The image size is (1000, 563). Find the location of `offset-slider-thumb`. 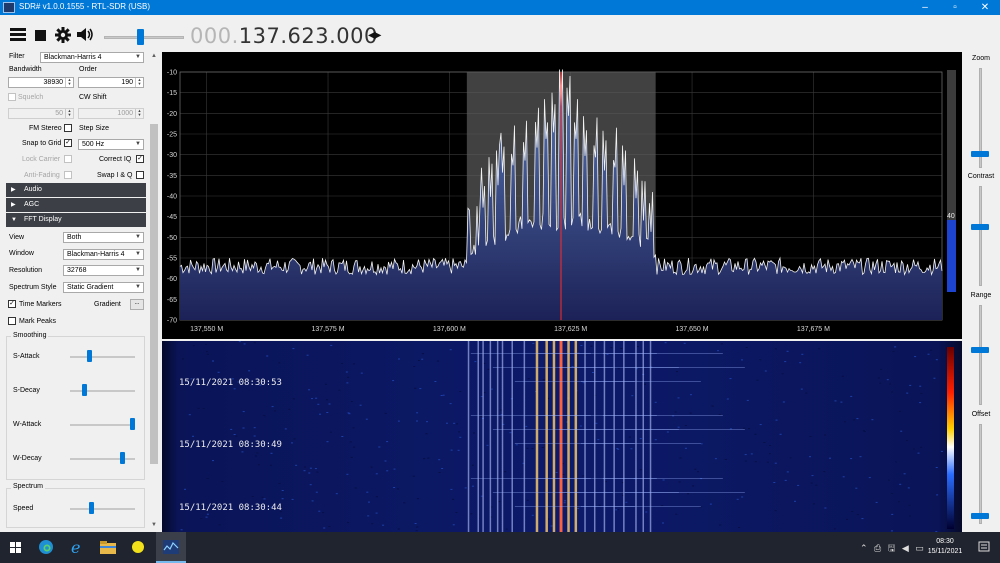

offset-slider-thumb is located at coordinates (980, 516).